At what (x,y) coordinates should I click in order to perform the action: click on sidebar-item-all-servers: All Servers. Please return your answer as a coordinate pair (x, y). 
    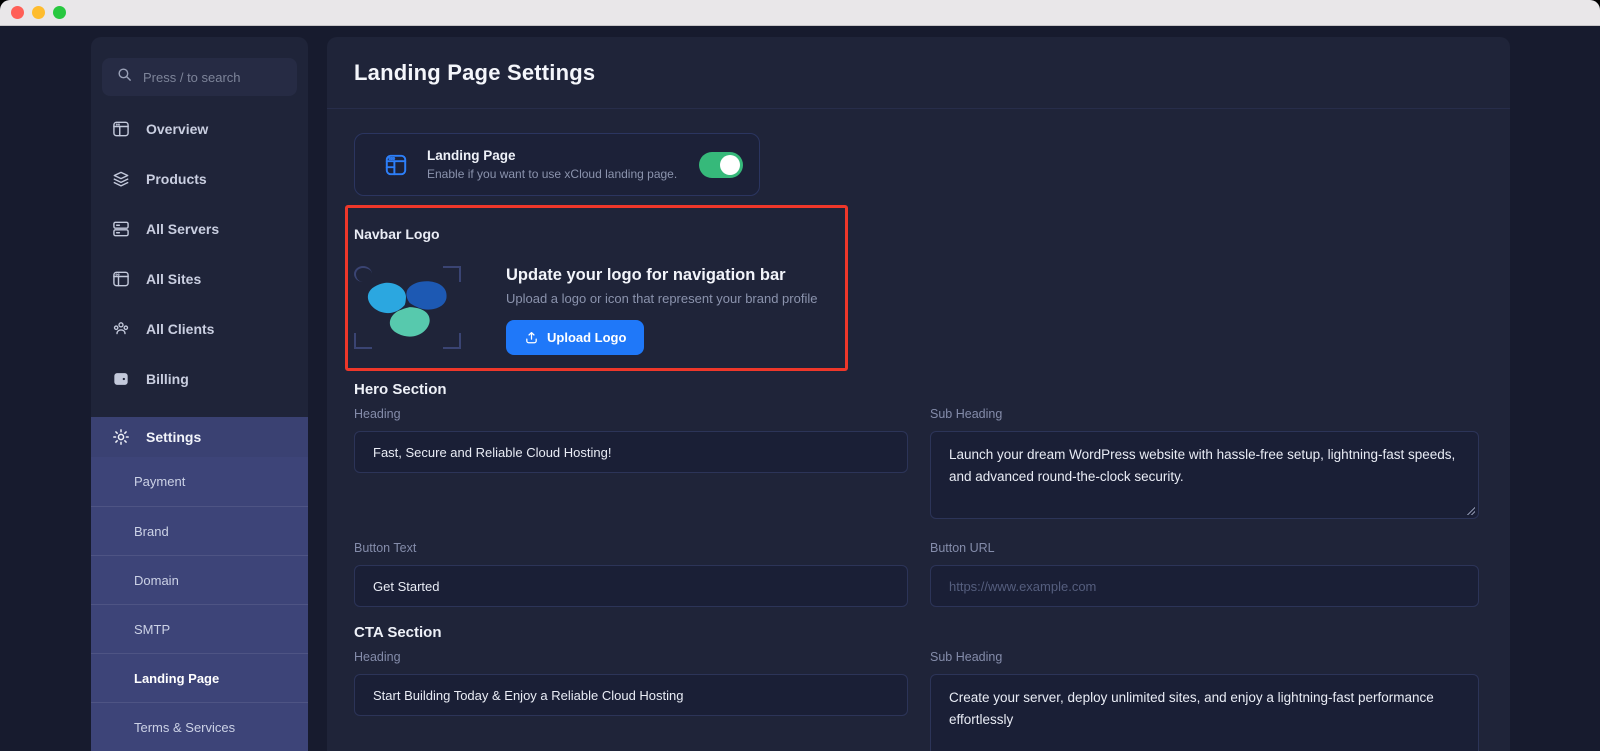
    Looking at the image, I should click on (199, 229).